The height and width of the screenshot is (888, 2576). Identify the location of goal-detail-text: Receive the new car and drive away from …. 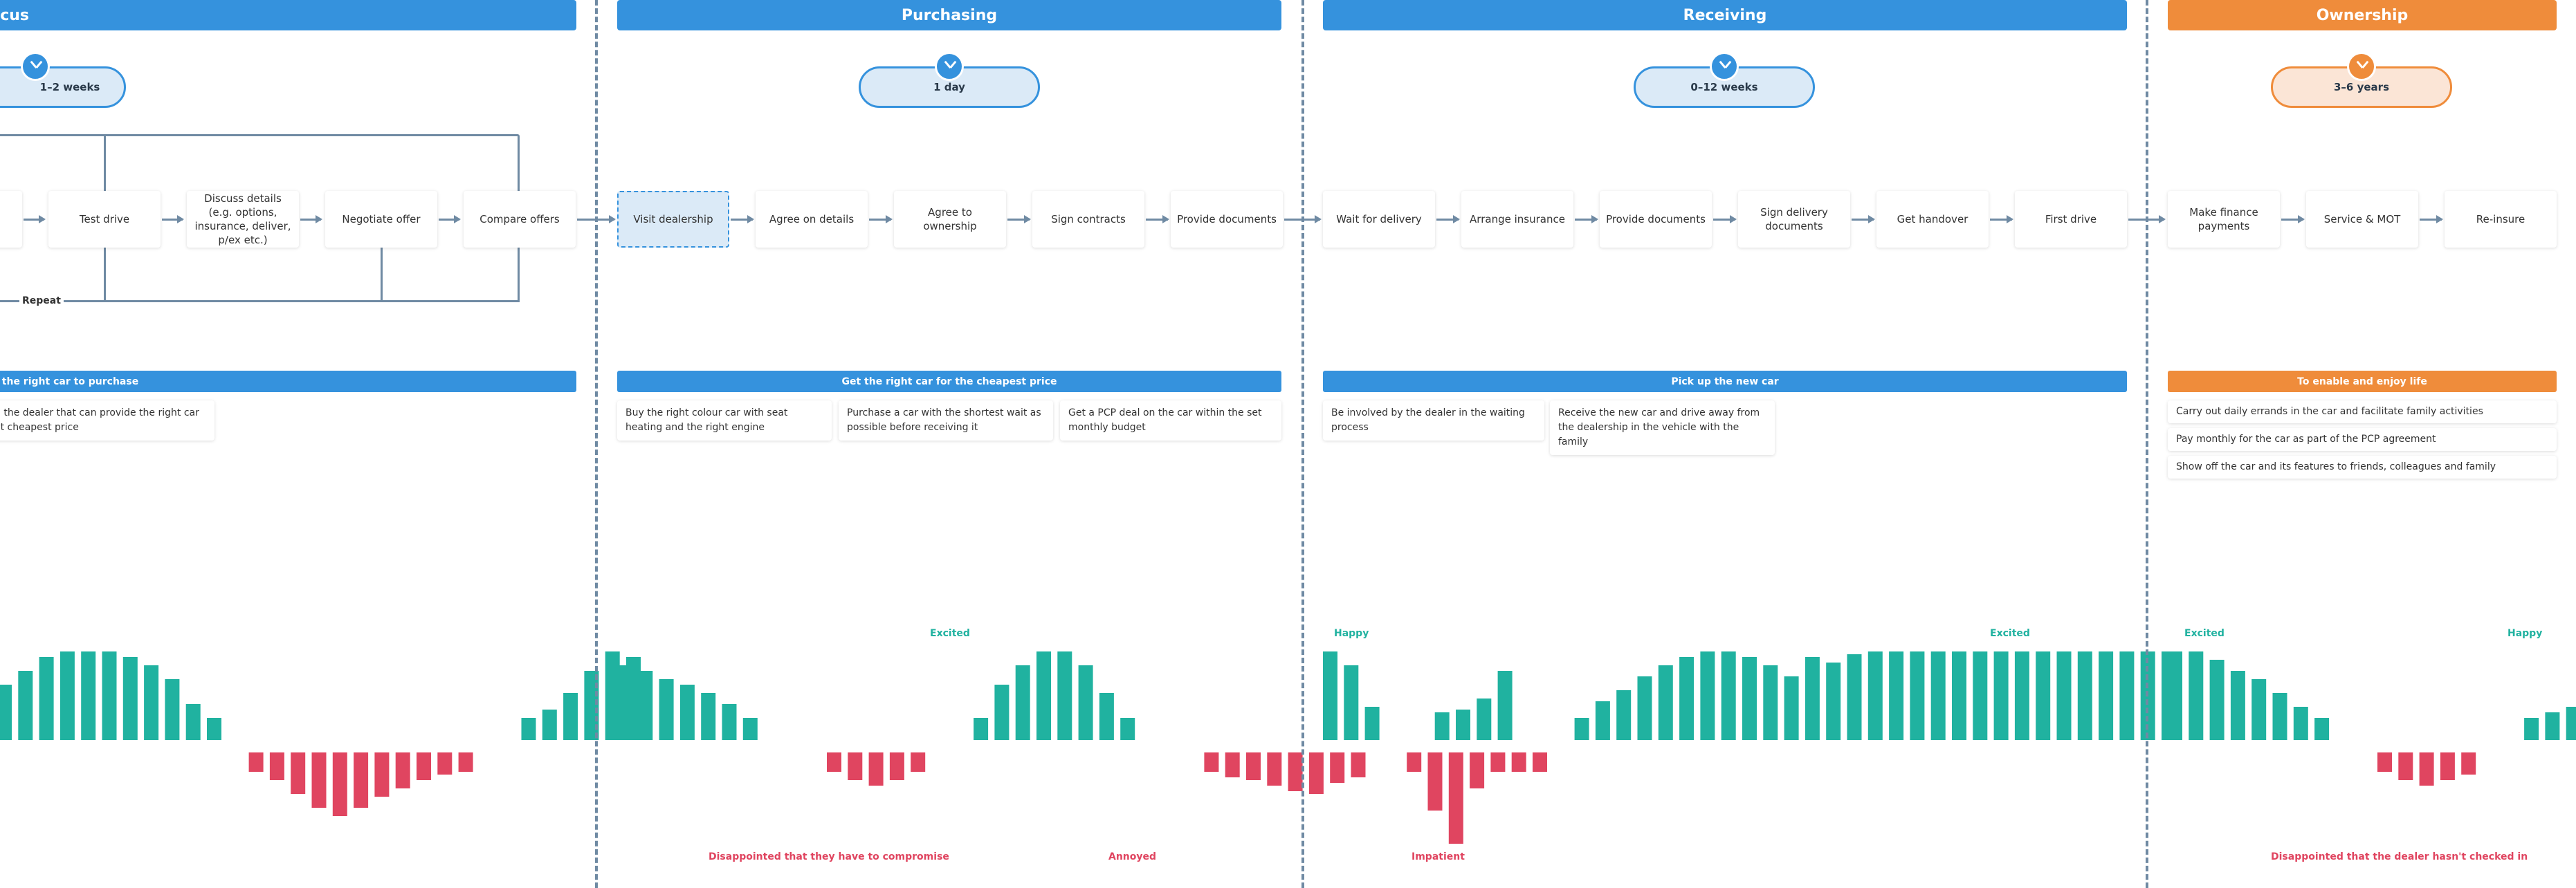
(1659, 427).